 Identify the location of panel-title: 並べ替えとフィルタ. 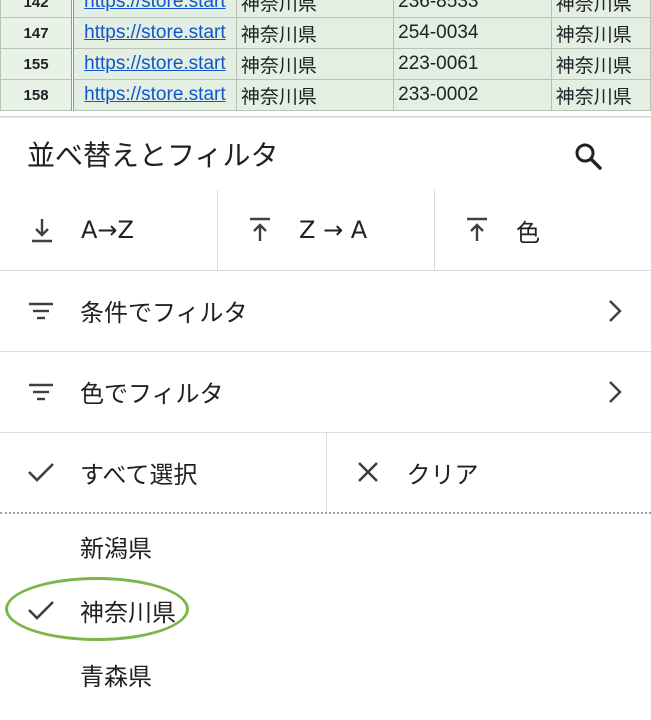
(153, 155).